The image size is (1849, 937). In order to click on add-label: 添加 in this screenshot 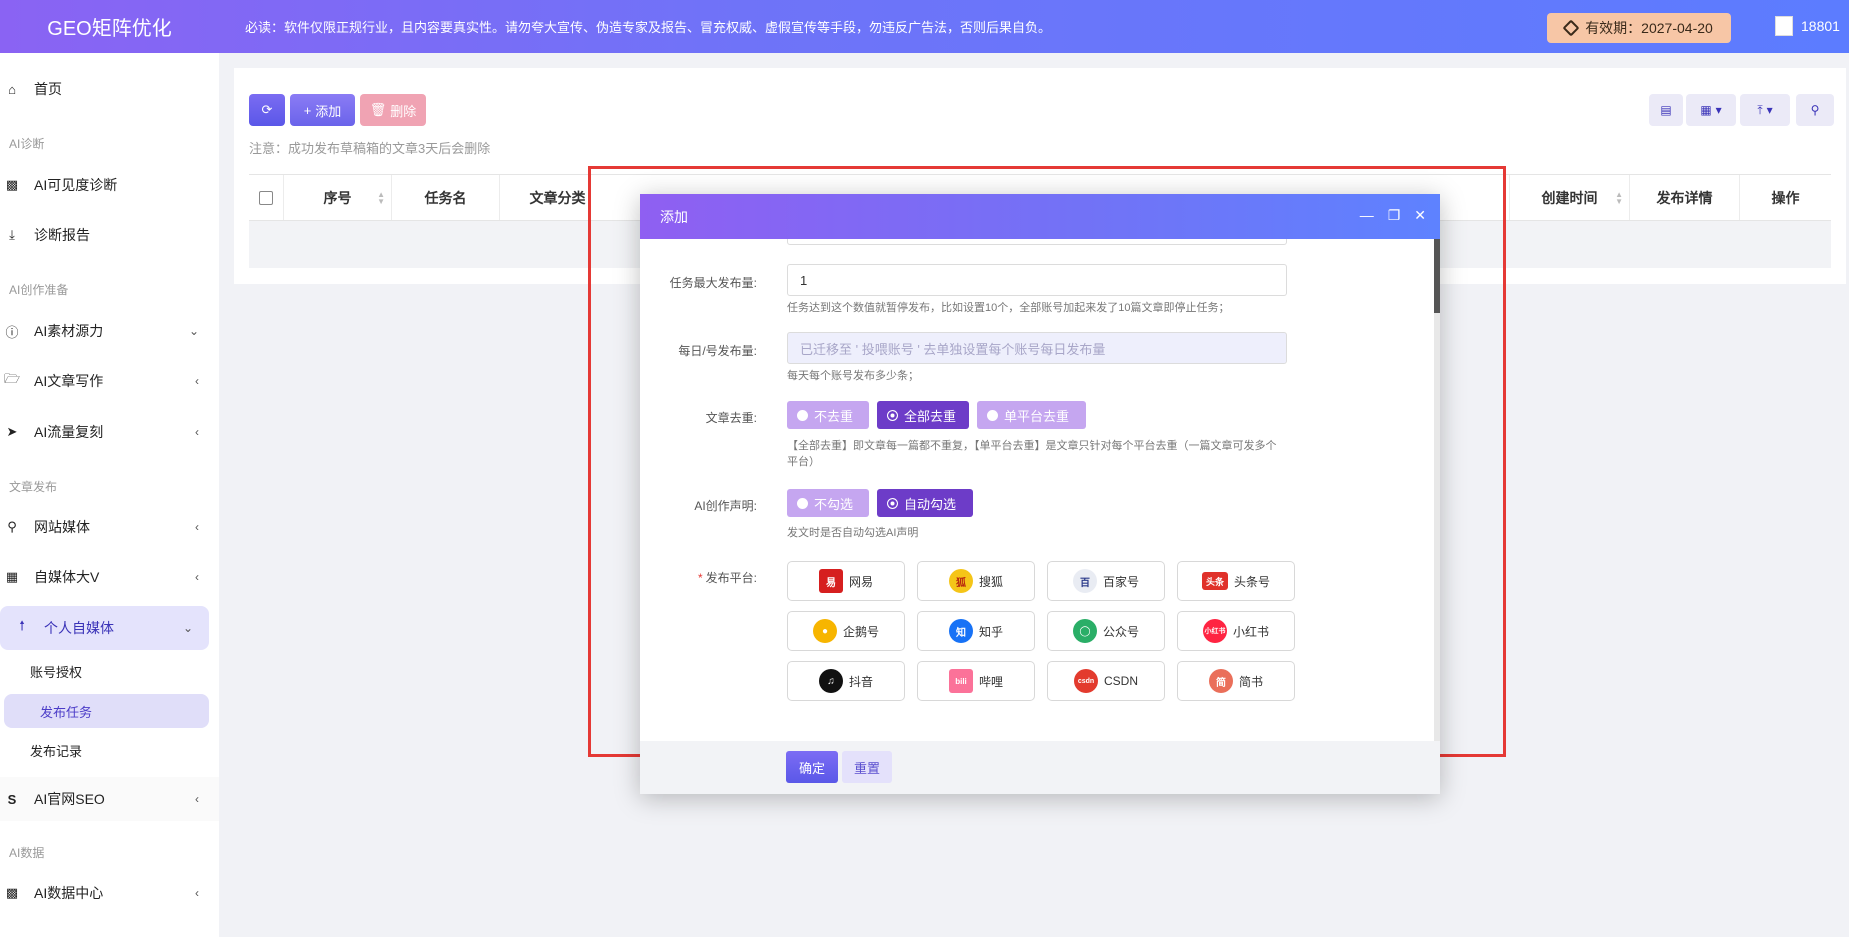, I will do `click(328, 111)`.